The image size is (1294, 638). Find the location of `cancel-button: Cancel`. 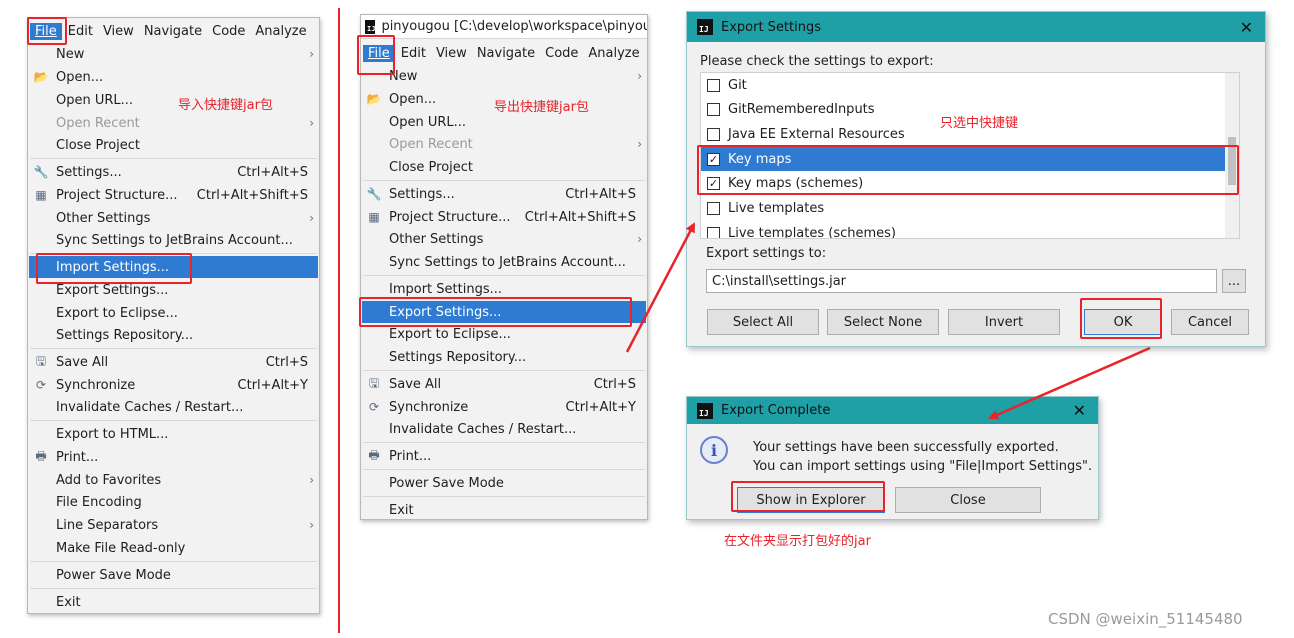

cancel-button: Cancel is located at coordinates (1210, 322).